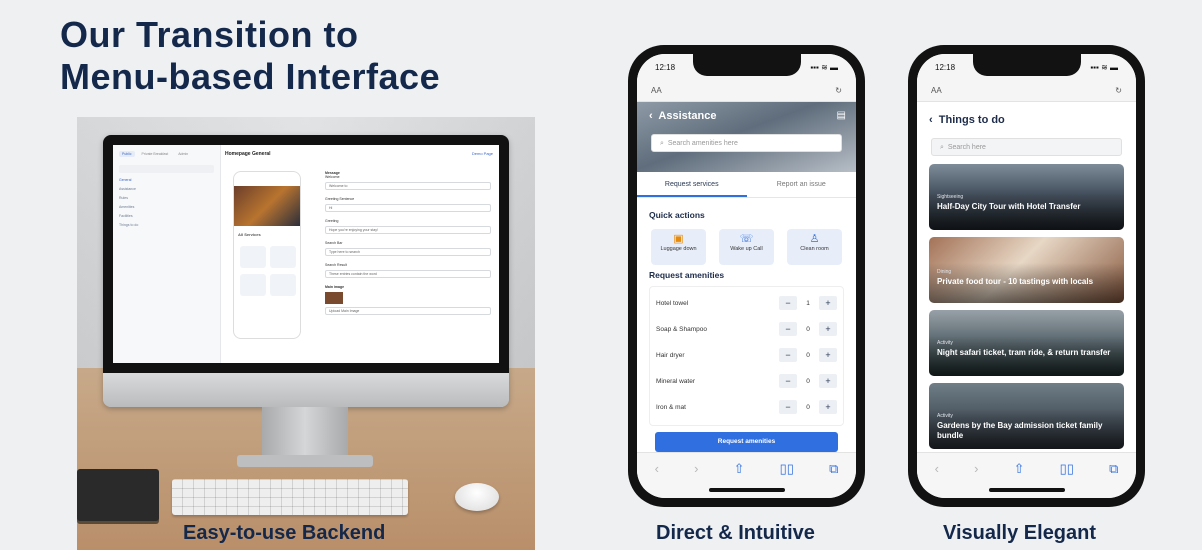 The image size is (1202, 550). Describe the element at coordinates (290, 497) in the screenshot. I see `keyboard` at that location.